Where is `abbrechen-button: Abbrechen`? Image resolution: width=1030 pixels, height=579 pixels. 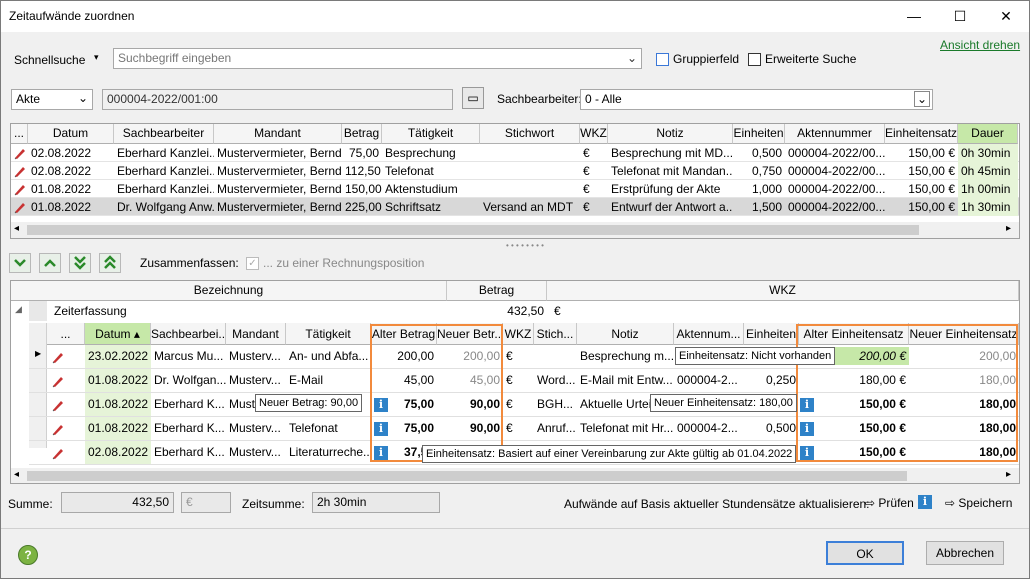
abbrechen-button: Abbrechen is located at coordinates (965, 553).